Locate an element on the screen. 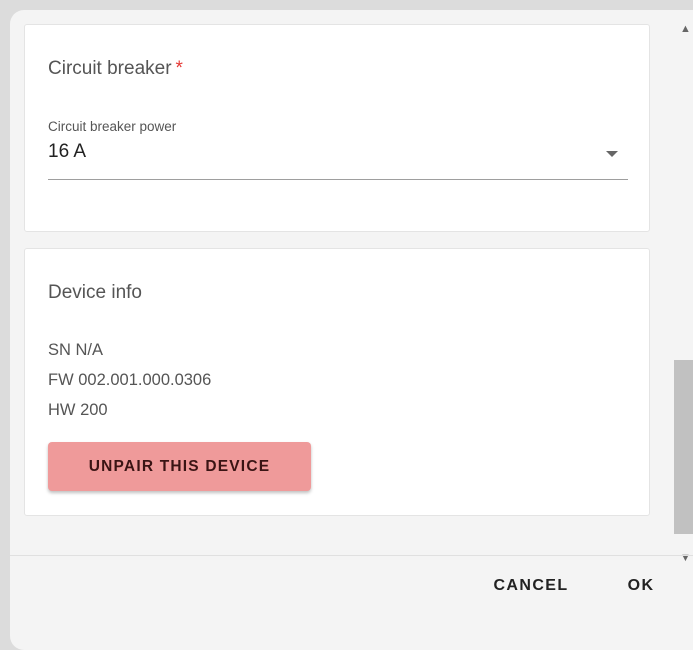 Image resolution: width=693 pixels, height=650 pixels. required-mark: * is located at coordinates (179, 68).